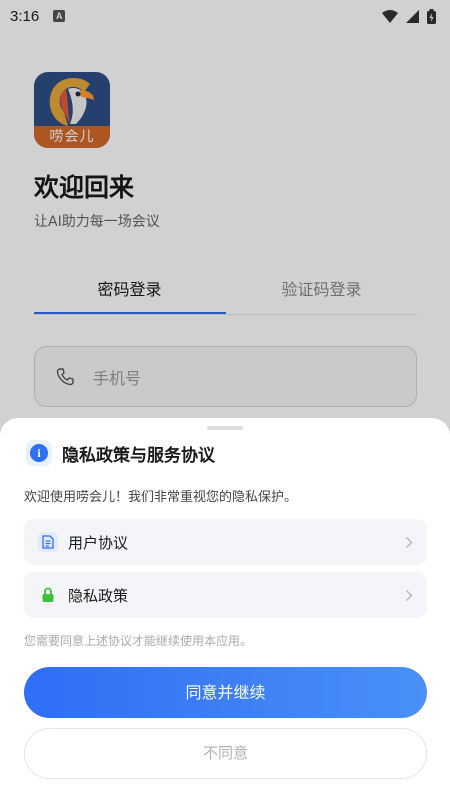 This screenshot has height=800, width=450. Describe the element at coordinates (225, 753) in the screenshot. I see `disagree-button: 不同意` at that location.